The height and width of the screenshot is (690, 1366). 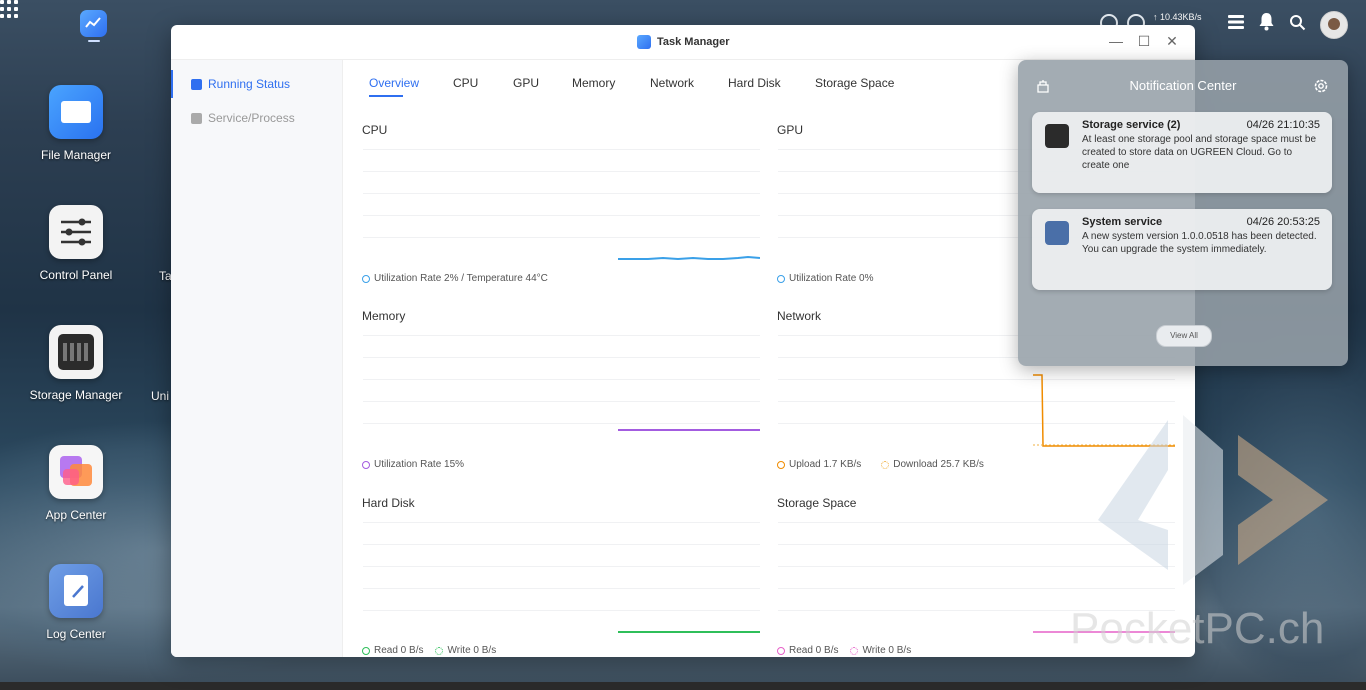 What do you see at coordinates (526, 83) in the screenshot?
I see `tab-gpu: GPU` at bounding box center [526, 83].